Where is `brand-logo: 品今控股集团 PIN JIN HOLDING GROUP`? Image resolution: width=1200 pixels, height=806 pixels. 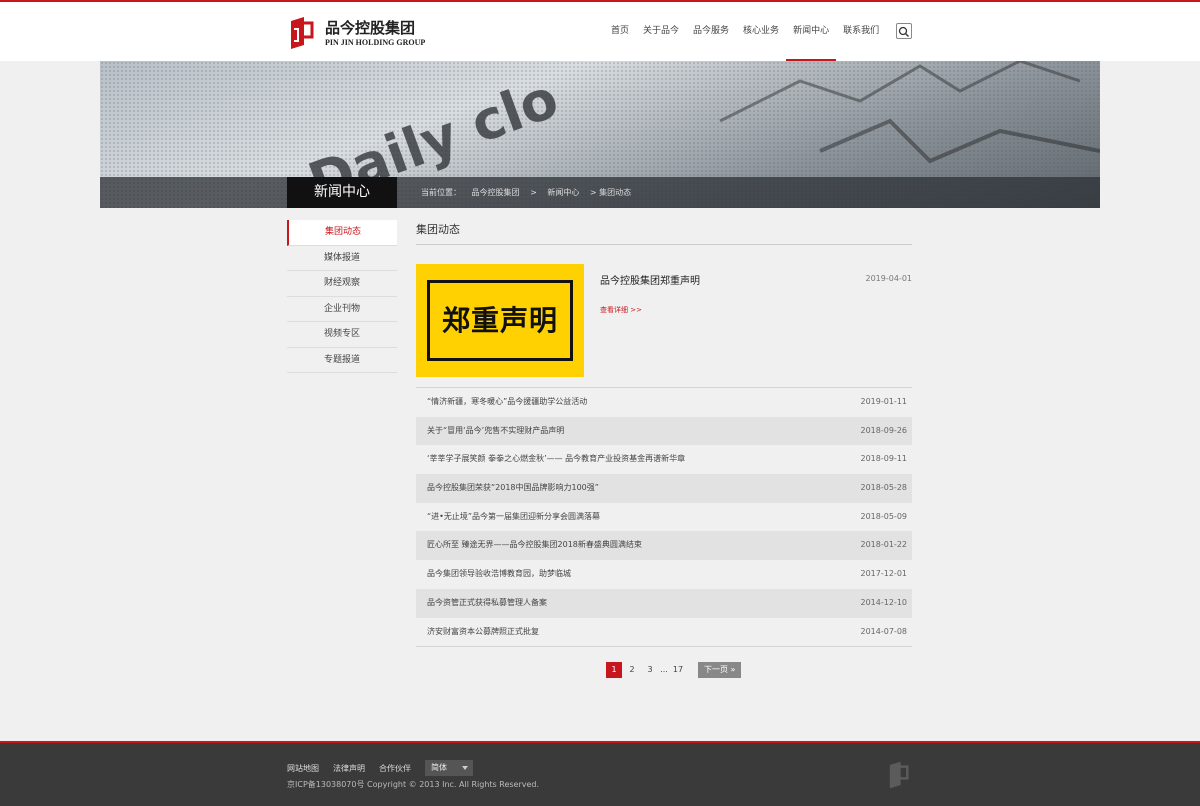 brand-logo: 品今控股集团 PIN JIN HOLDING GROUP is located at coordinates (358, 33).